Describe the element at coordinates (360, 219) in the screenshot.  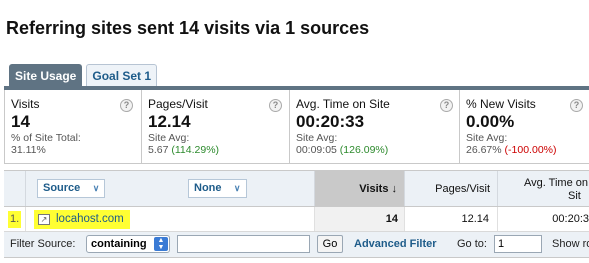
I see `row-visits-cell: 14` at that location.